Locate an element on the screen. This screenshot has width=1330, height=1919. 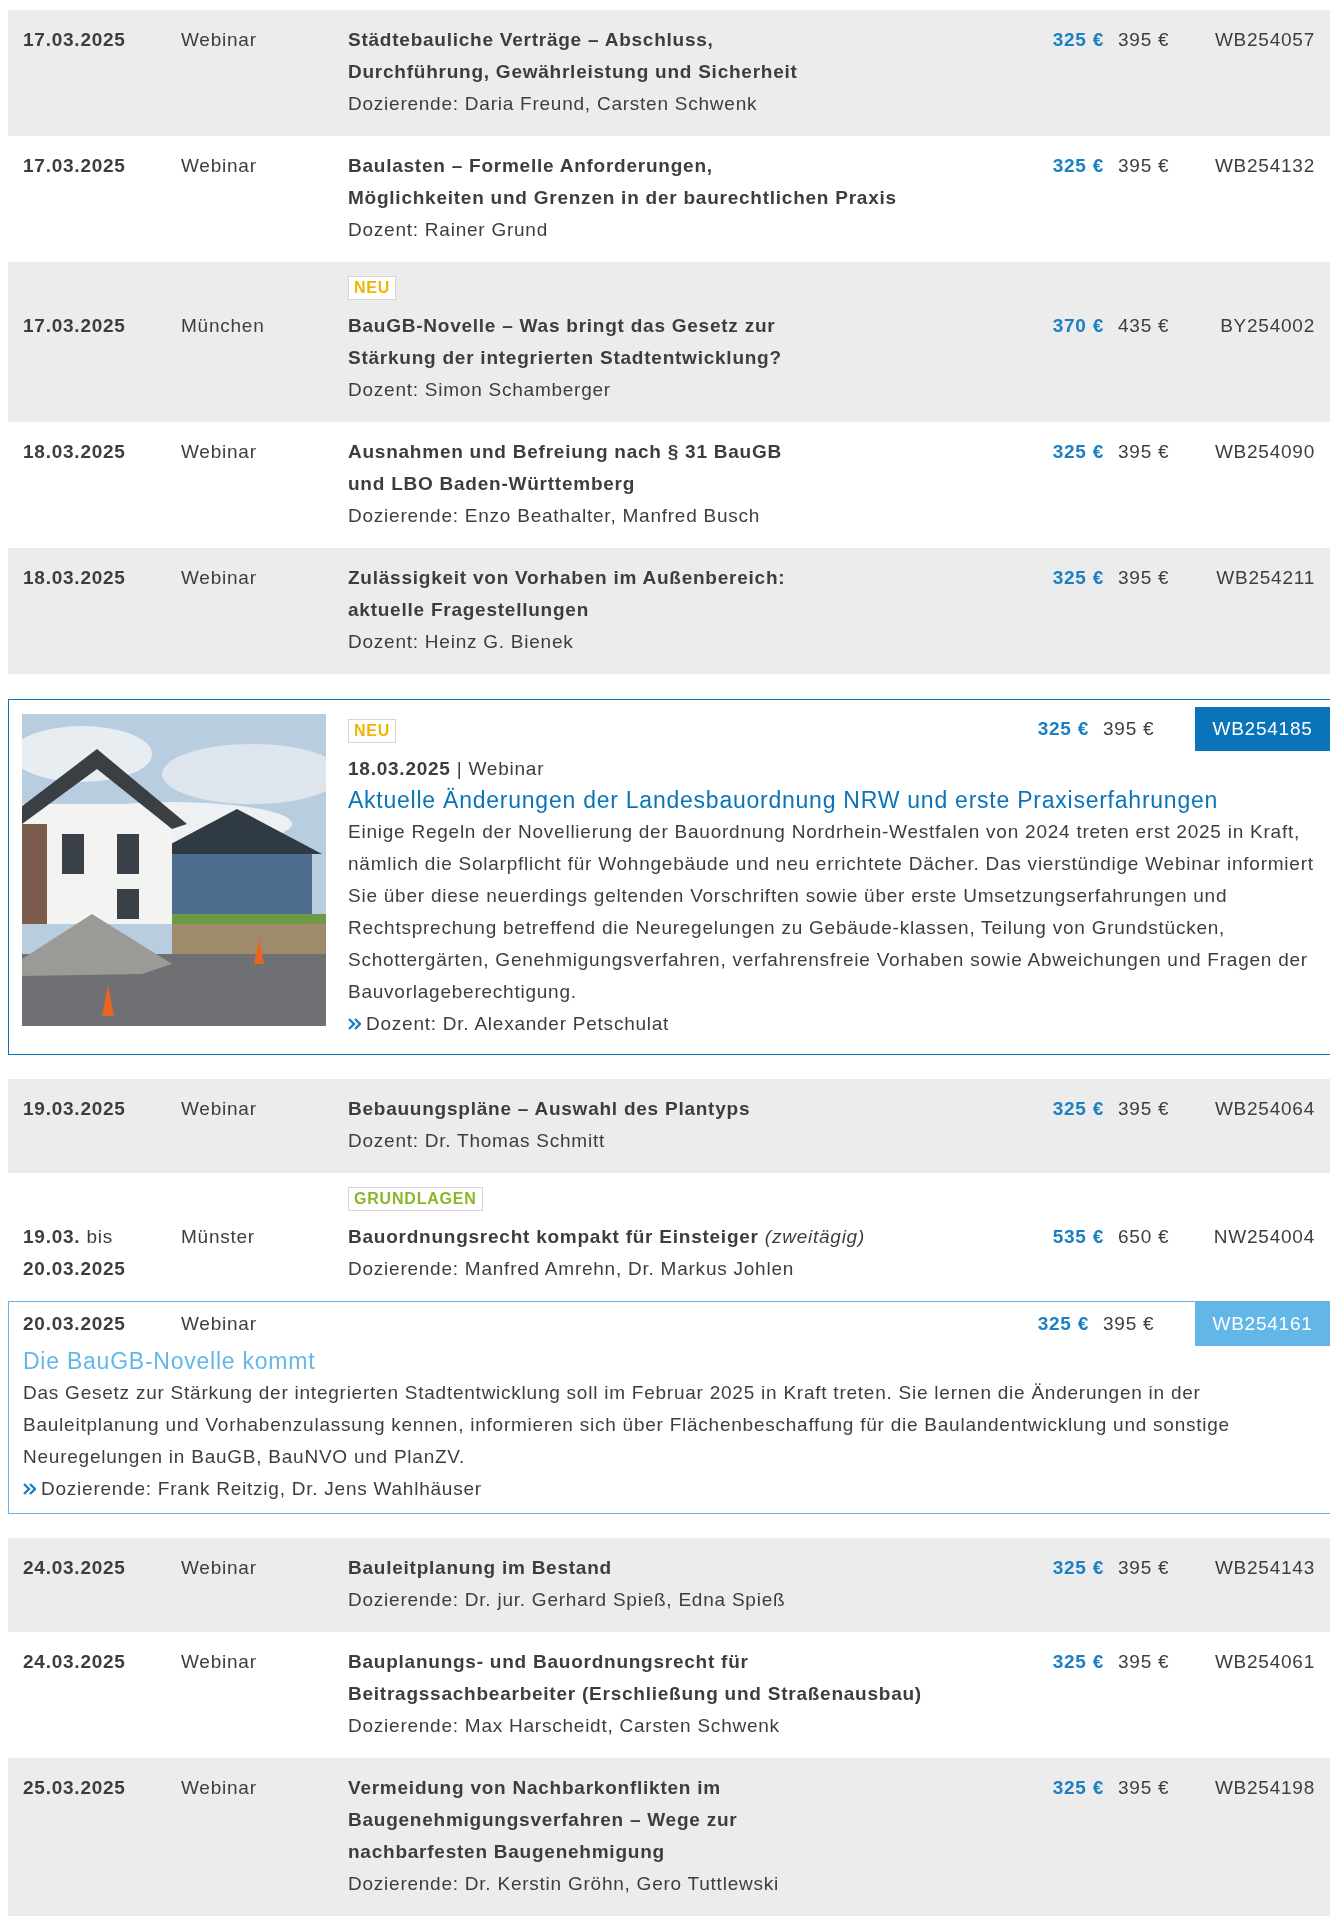
course-date: 19.03.2025 is located at coordinates (75, 1109).